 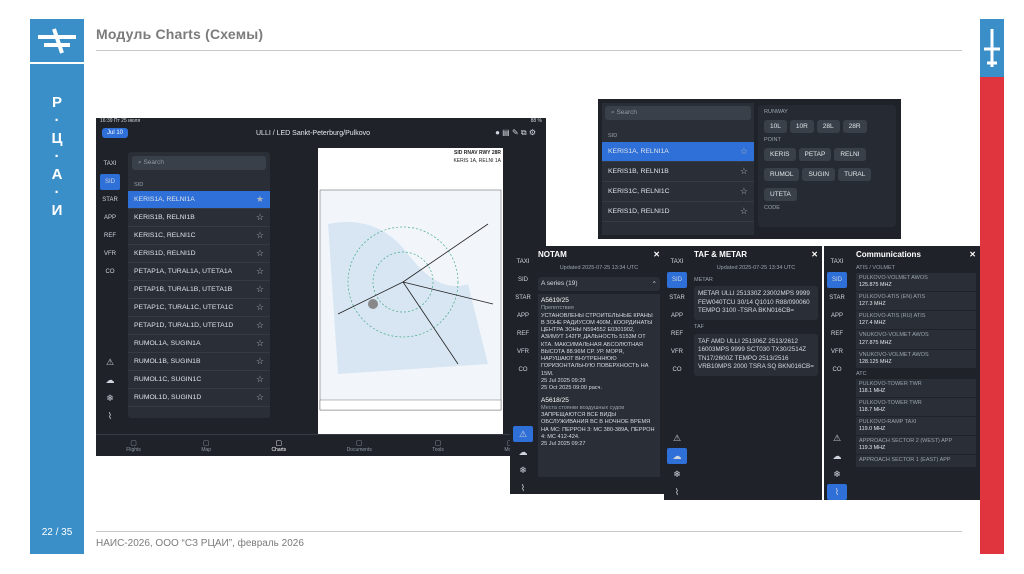 I want to click on toolbar-icons: ● ▤ ✎ ⧉ ⚙, so click(x=515, y=133).